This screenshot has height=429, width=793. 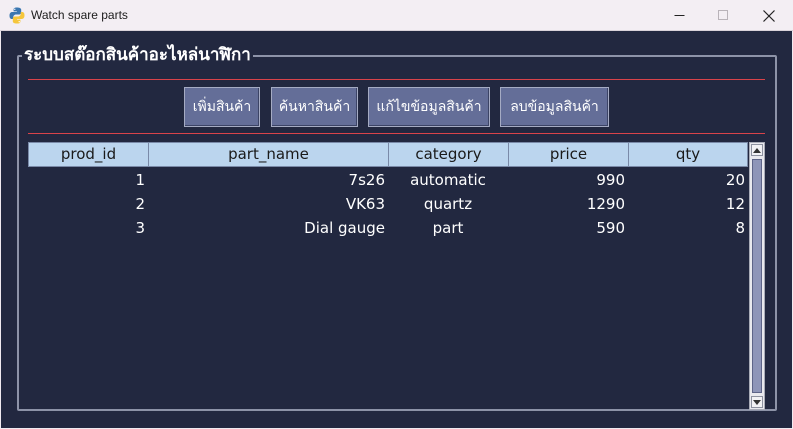 What do you see at coordinates (137, 55) in the screenshot?
I see `group-title: ระบบสต๊อกสินค้าอะไหล่นาฬิกา` at bounding box center [137, 55].